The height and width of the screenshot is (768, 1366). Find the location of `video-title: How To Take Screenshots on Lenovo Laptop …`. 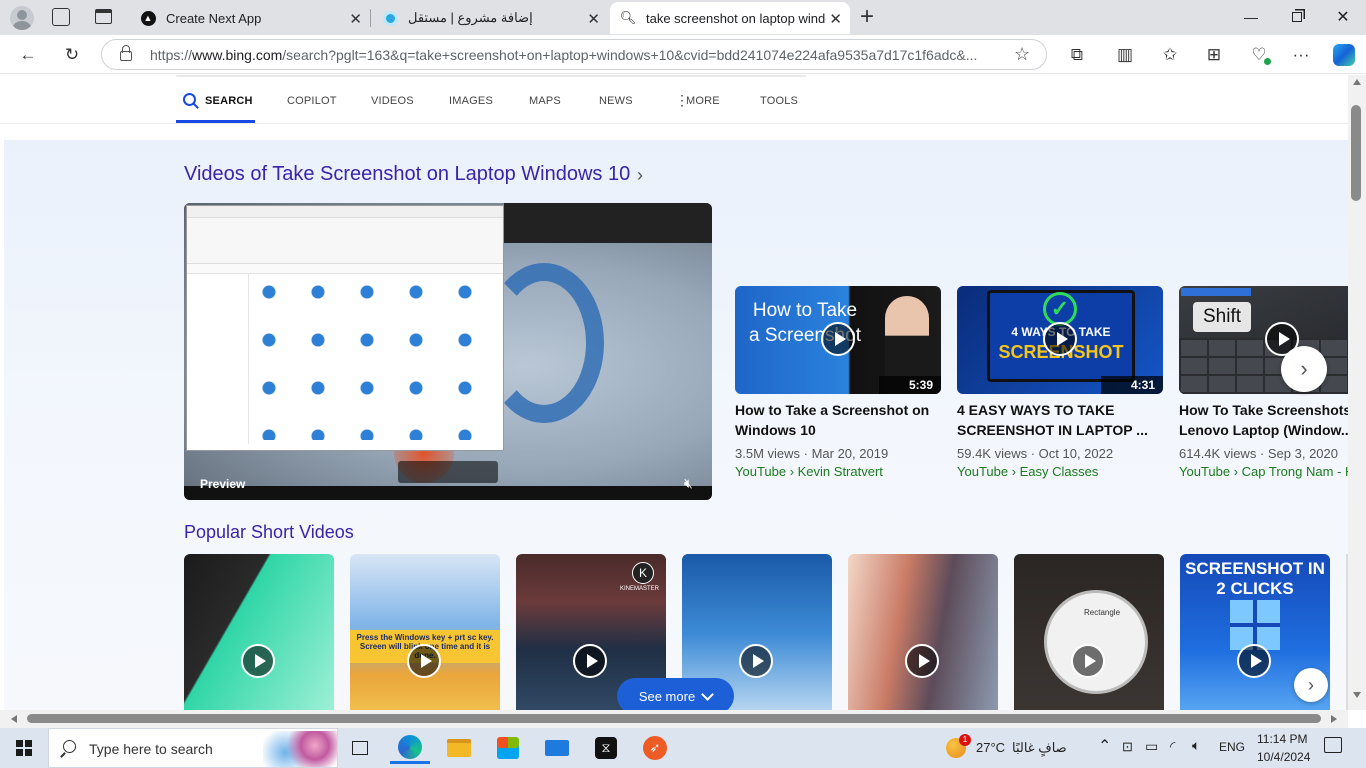

video-title: How To Take Screenshots on Lenovo Laptop … is located at coordinates (1263, 420).